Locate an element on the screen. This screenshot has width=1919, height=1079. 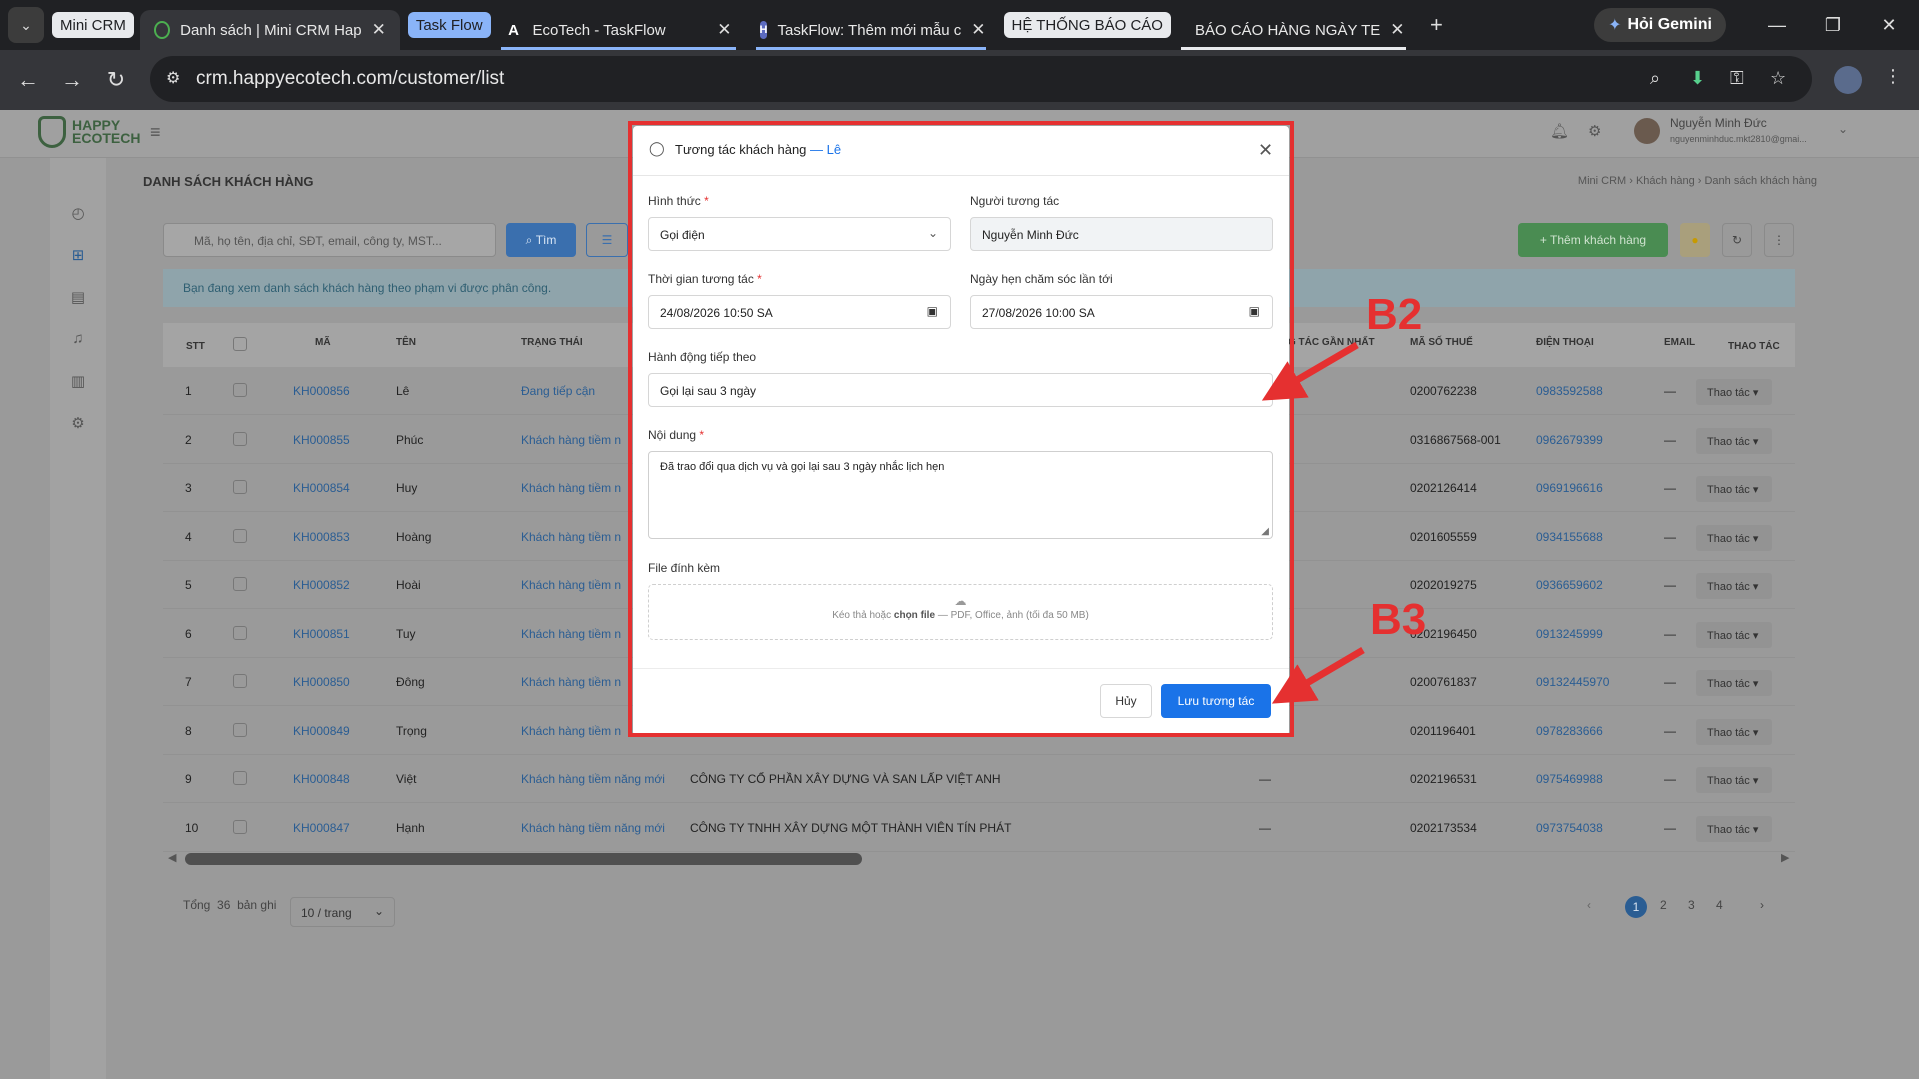
arrow-b2 is located at coordinates (1310, 371).